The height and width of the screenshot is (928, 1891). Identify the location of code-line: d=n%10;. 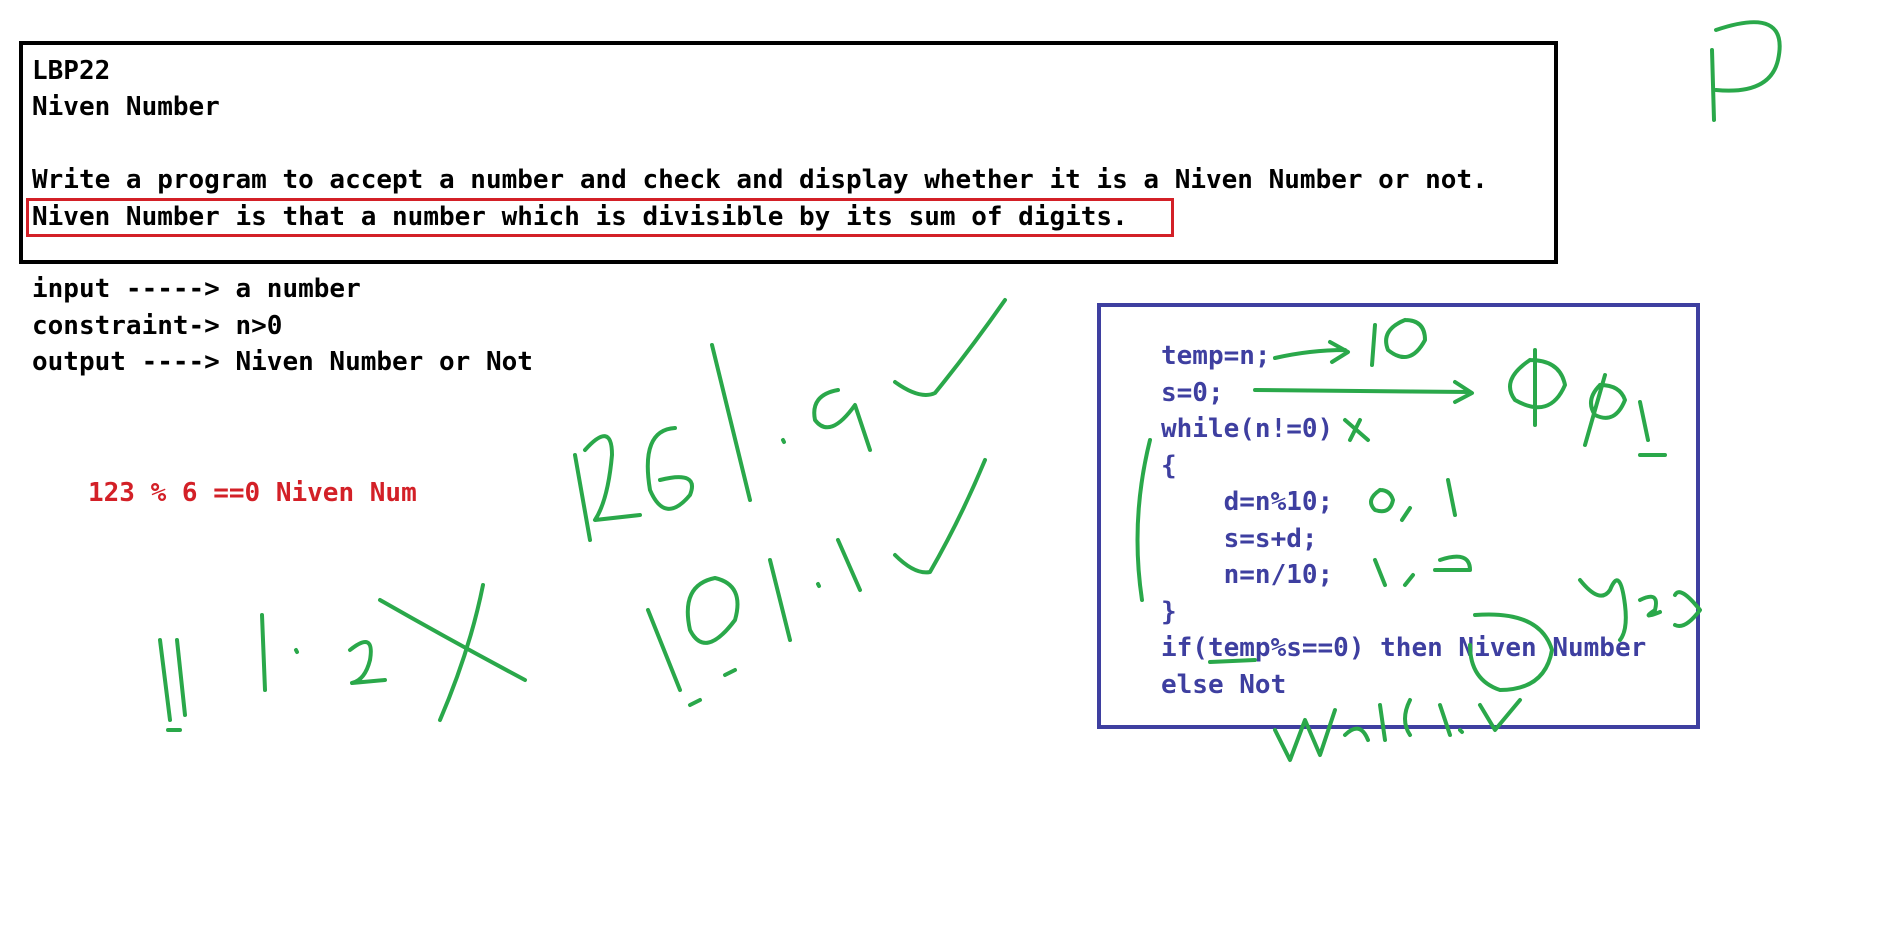
(1247, 502).